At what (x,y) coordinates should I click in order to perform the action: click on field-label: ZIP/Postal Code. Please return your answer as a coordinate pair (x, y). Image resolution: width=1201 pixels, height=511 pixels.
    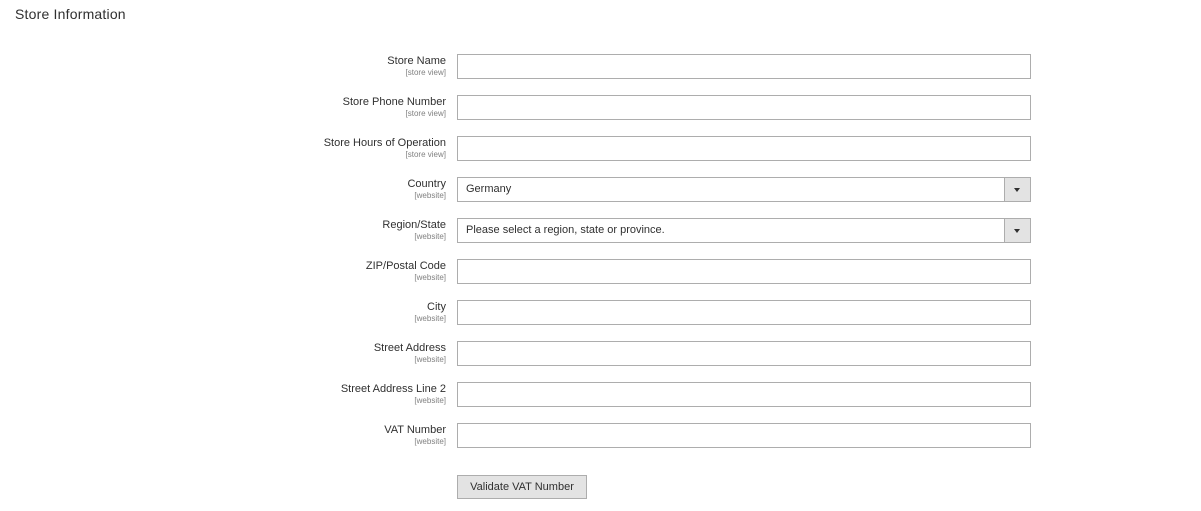
    Looking at the image, I should click on (405, 266).